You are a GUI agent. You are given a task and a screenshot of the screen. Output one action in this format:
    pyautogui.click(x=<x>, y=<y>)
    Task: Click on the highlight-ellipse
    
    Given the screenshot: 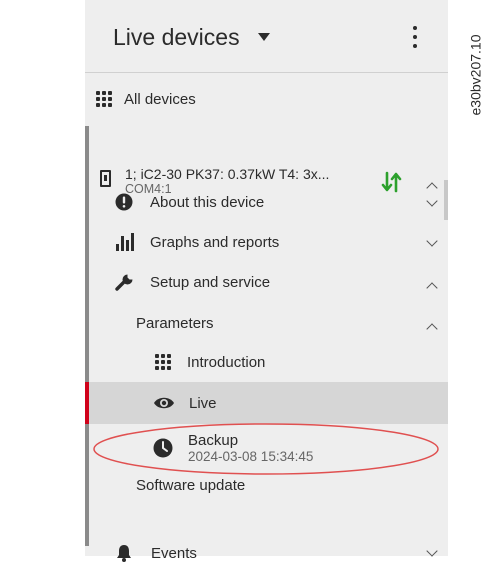 What is the action you would take?
    pyautogui.click(x=266, y=449)
    